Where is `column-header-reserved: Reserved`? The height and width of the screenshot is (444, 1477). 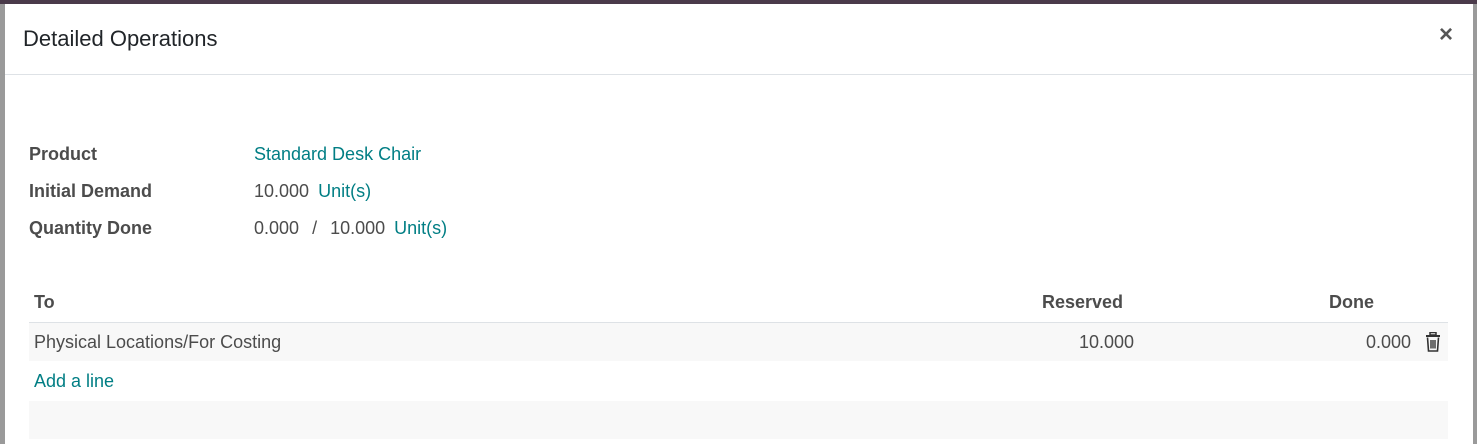 column-header-reserved: Reserved is located at coordinates (1082, 302).